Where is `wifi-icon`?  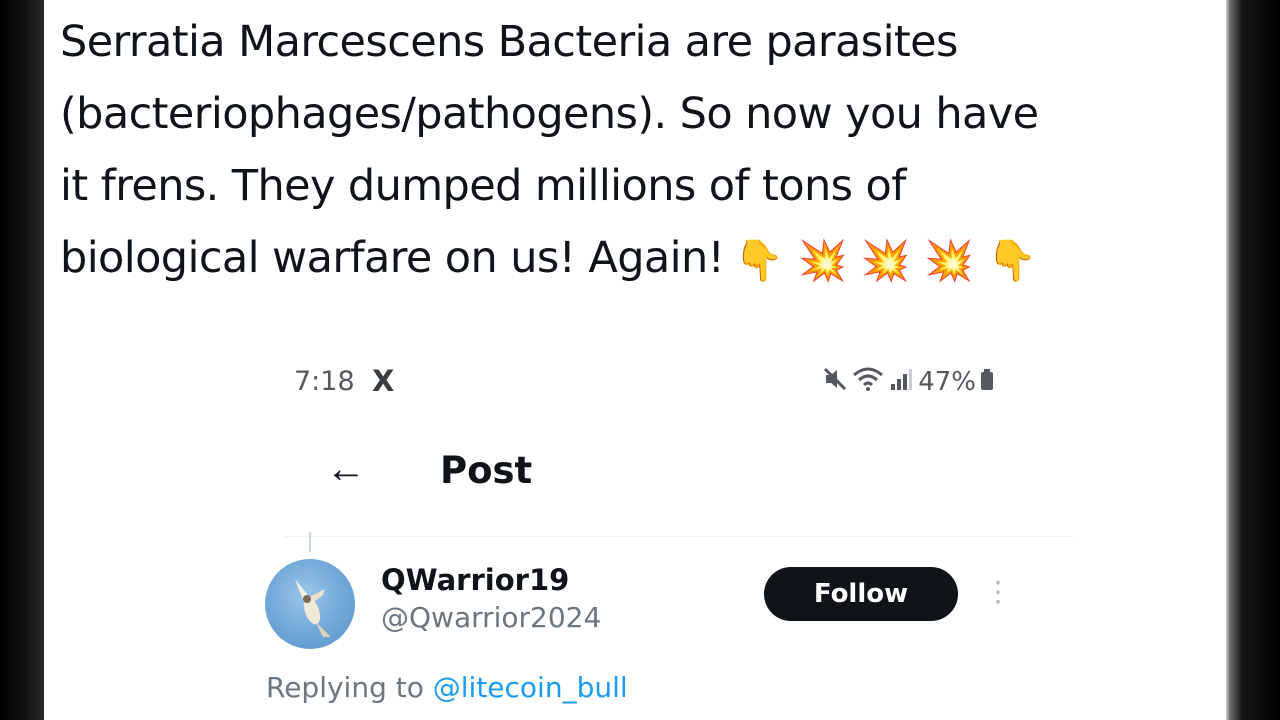
wifi-icon is located at coordinates (868, 382).